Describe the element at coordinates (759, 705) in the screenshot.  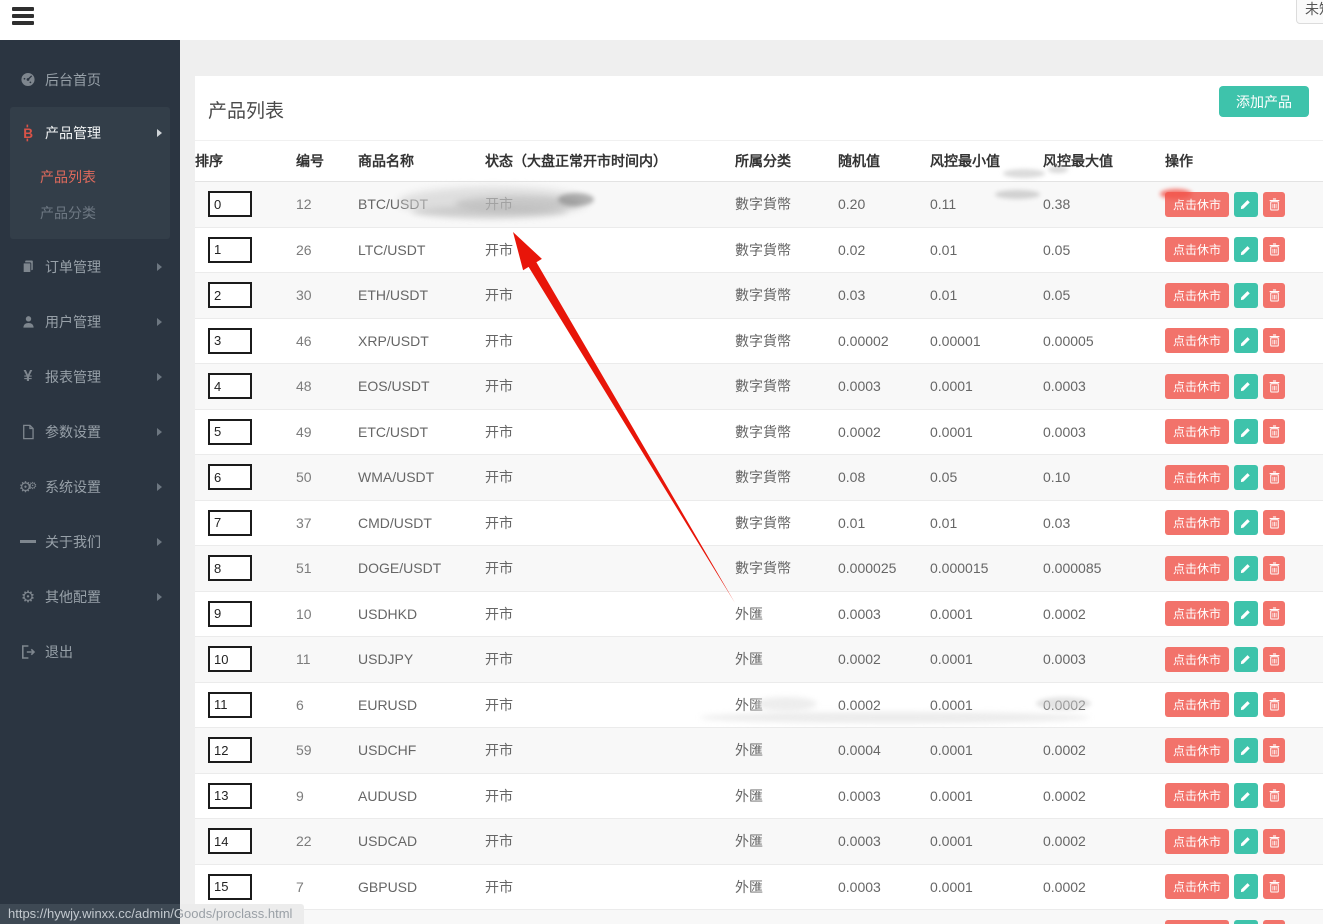
I see `table-row: 6 EURUSD 开市 外匯 0.0002 0.0001 0.0002 点击休市` at that location.